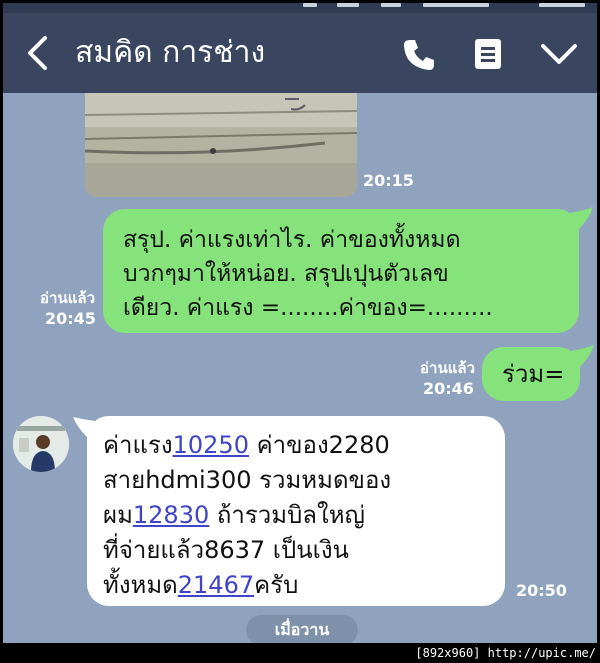 This screenshot has width=600, height=663. I want to click on phone-number-link: 12830, so click(171, 515).